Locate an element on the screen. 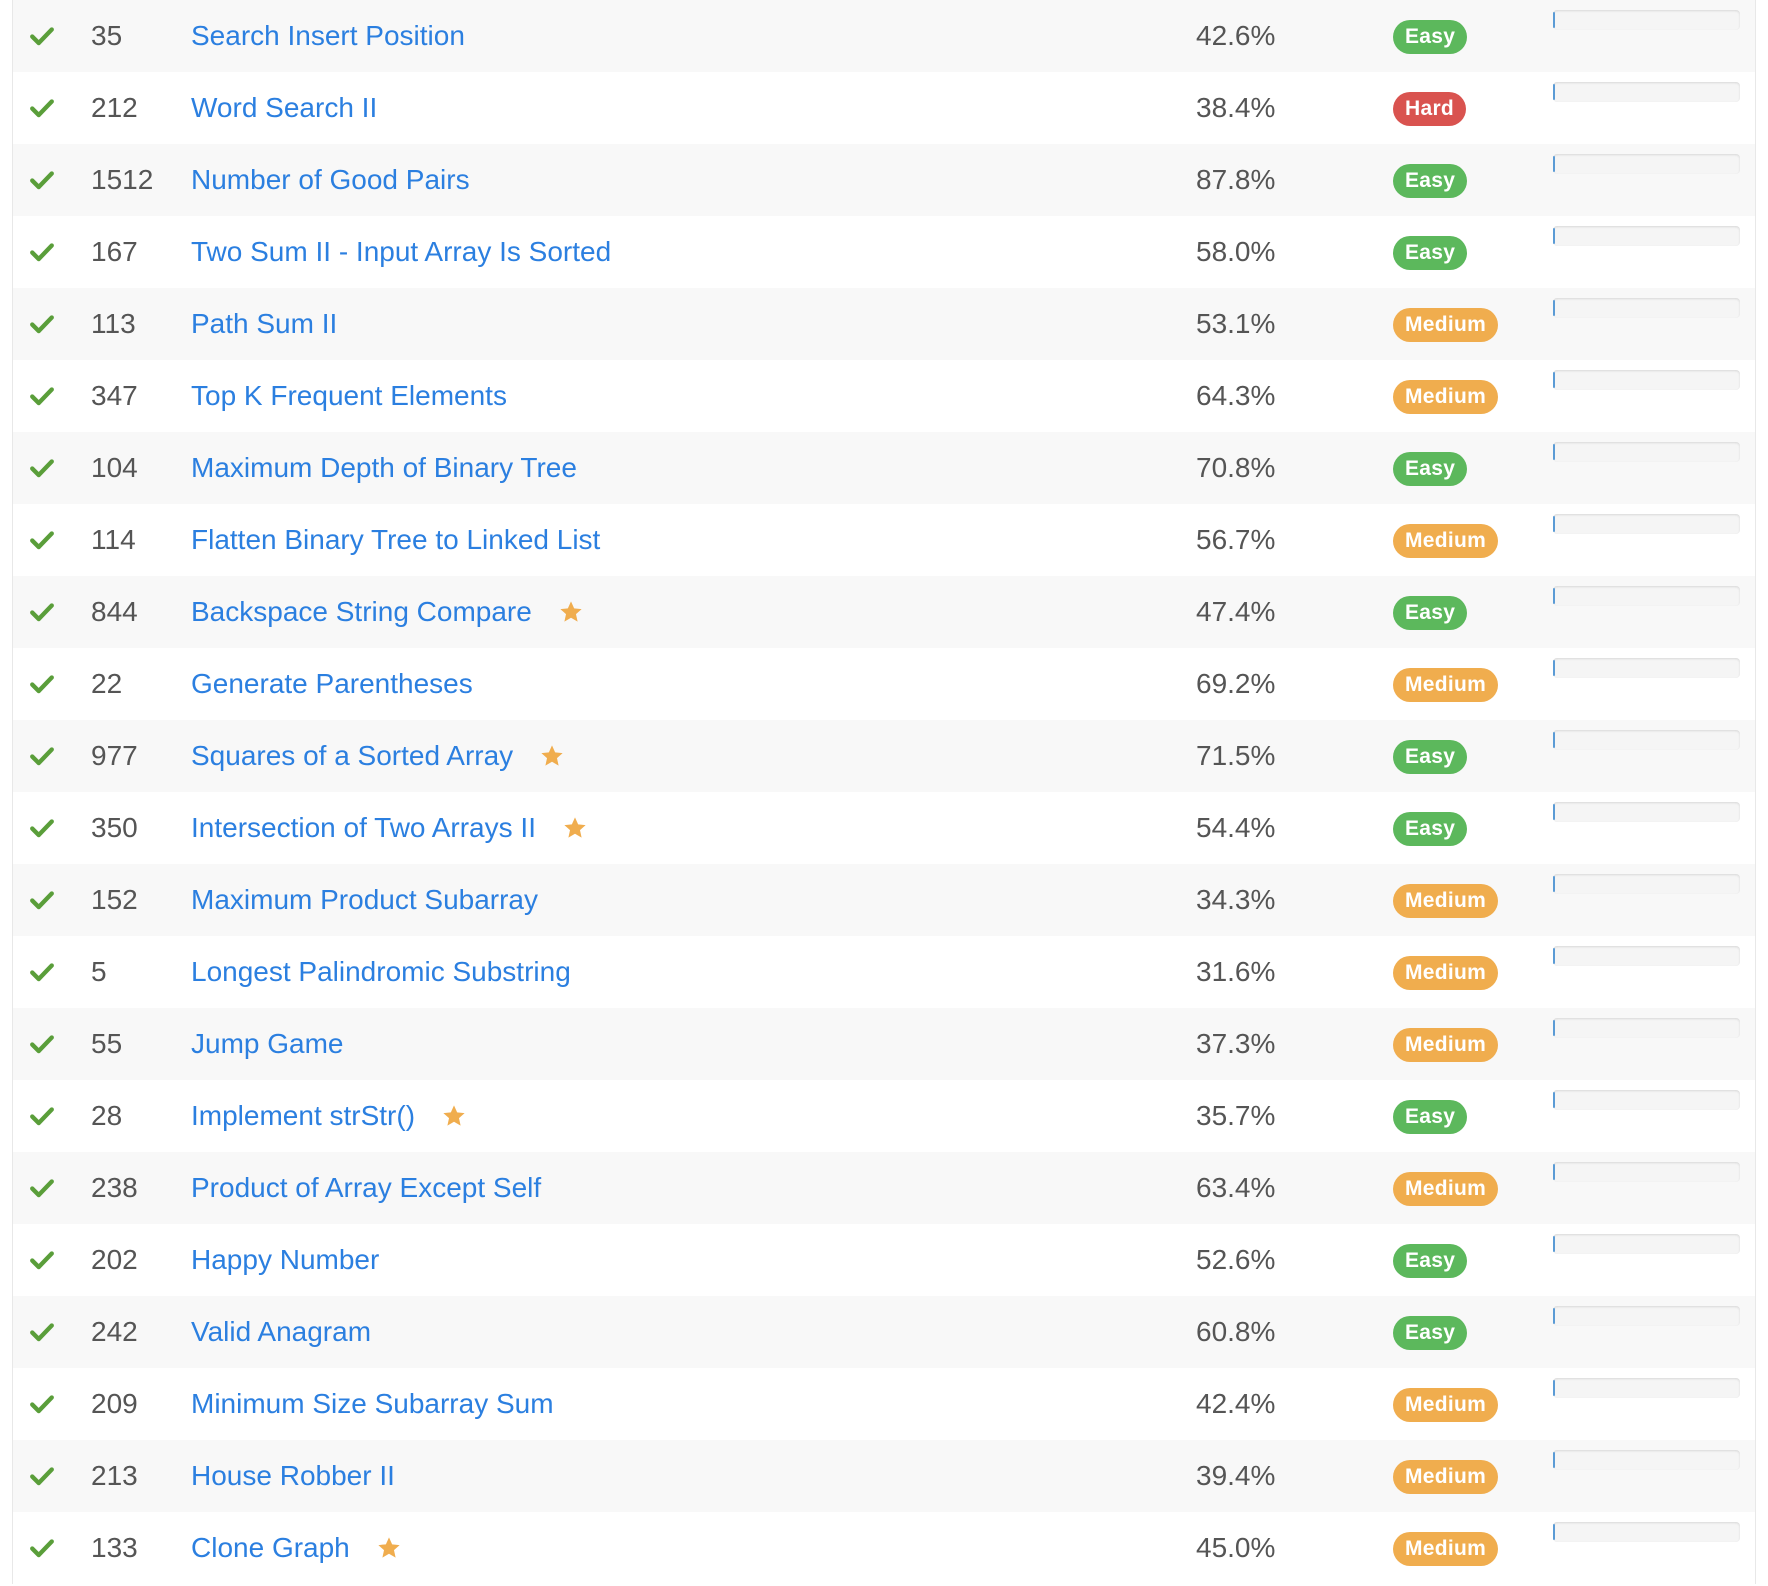 The width and height of the screenshot is (1768, 1586). title-cell: Two Sum II - Input Array Is Sorted is located at coordinates (401, 252).